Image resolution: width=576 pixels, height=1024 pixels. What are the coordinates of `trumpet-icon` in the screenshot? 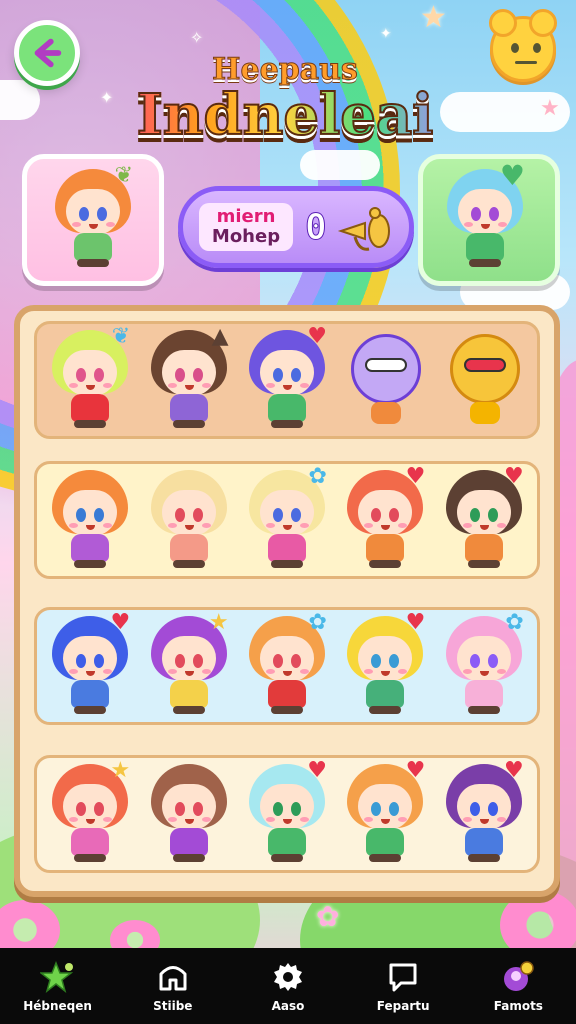 It's located at (363, 229).